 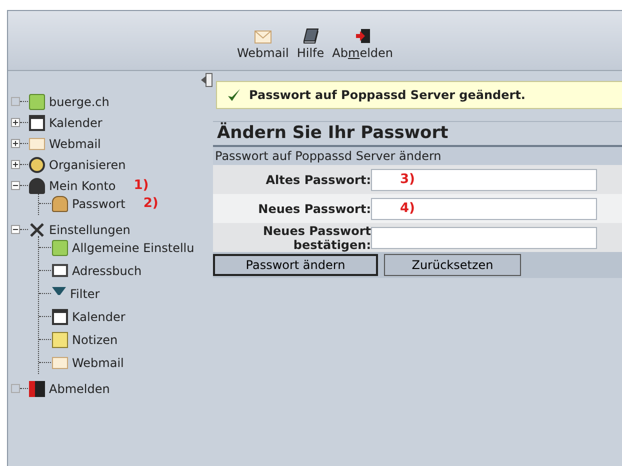 I want to click on tree-item: Organisieren, so click(x=110, y=164).